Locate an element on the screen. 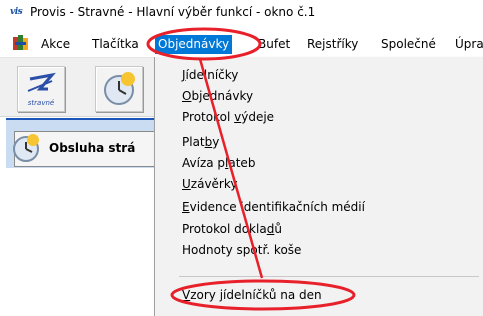 The image size is (483, 316). menu-tlacitka: Tlačítka is located at coordinates (115, 44).